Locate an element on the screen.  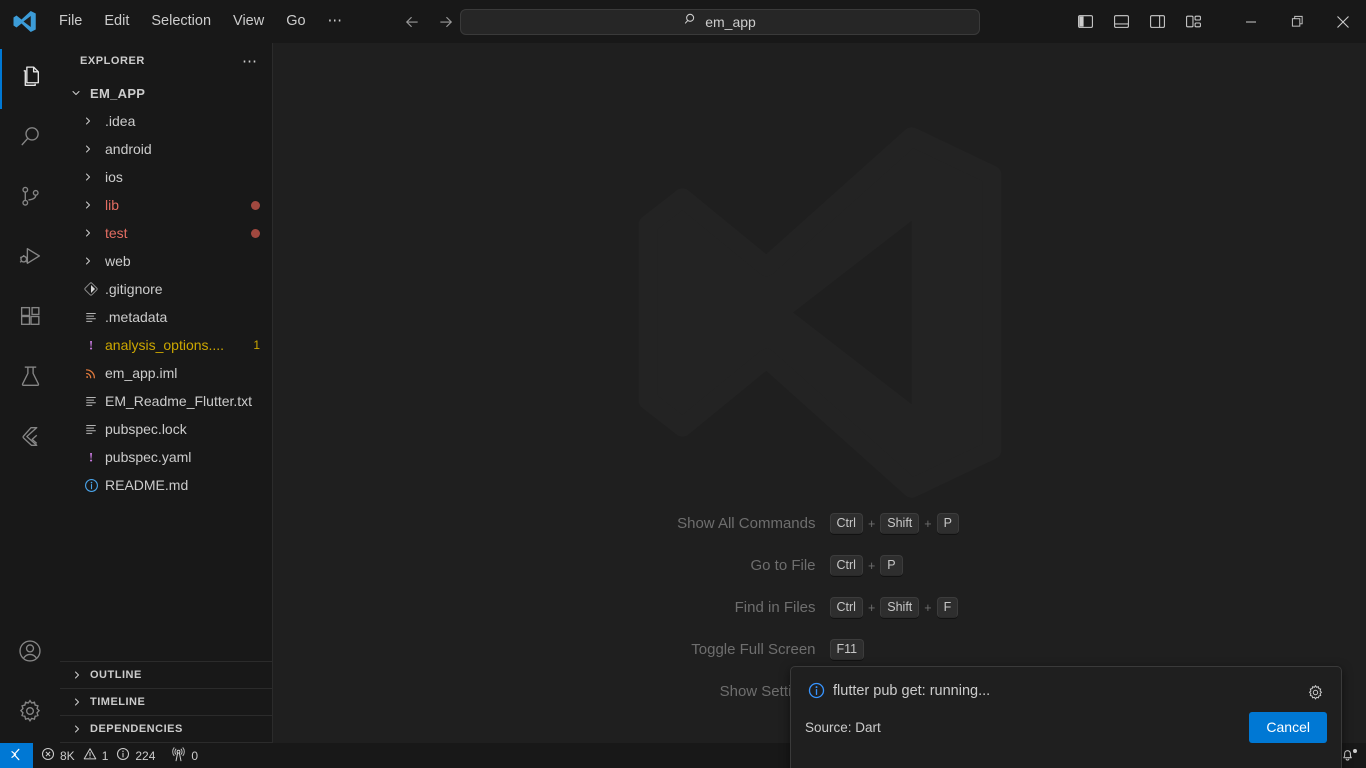
tree-item-folder: web is located at coordinates (166, 261).